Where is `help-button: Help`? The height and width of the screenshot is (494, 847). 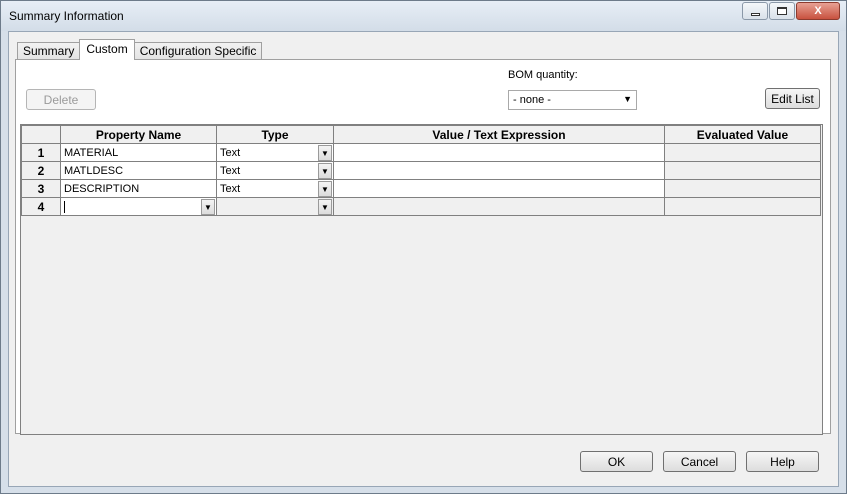 help-button: Help is located at coordinates (782, 461).